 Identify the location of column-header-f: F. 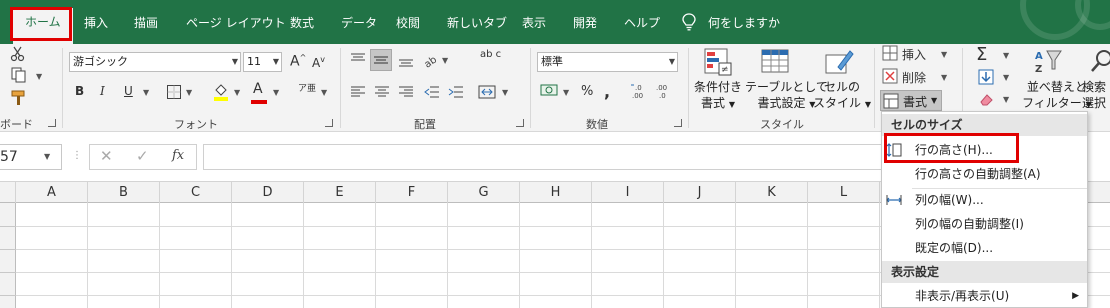
(412, 192).